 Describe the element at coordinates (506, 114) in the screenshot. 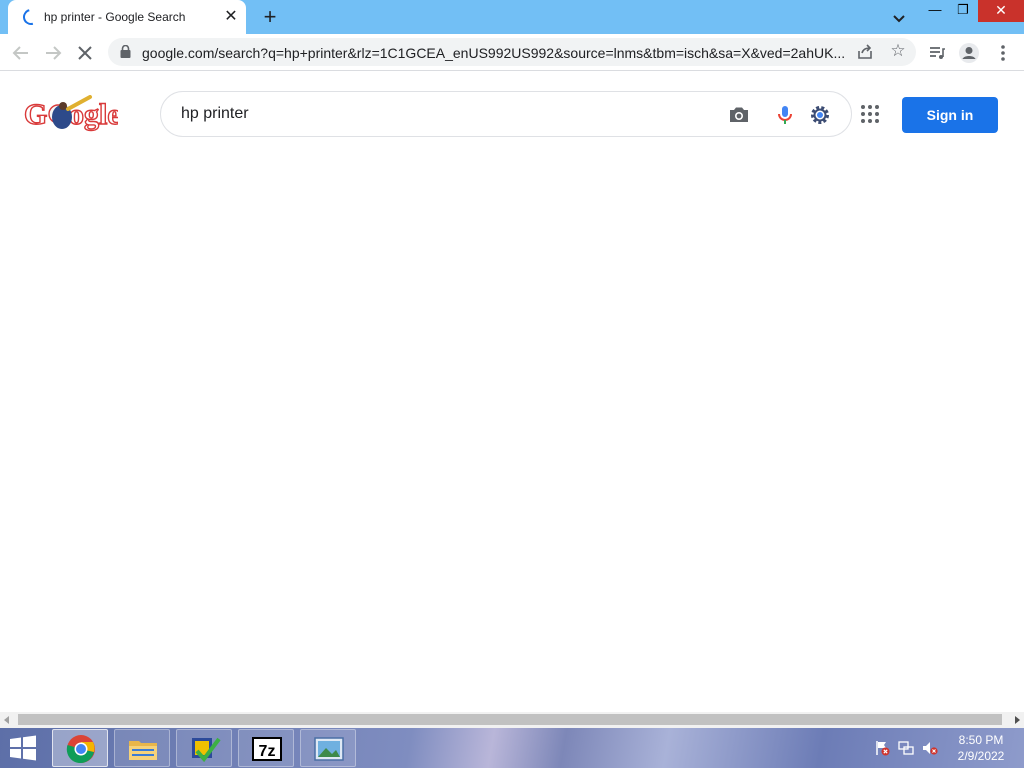

I see `search-box: hp printer` at that location.